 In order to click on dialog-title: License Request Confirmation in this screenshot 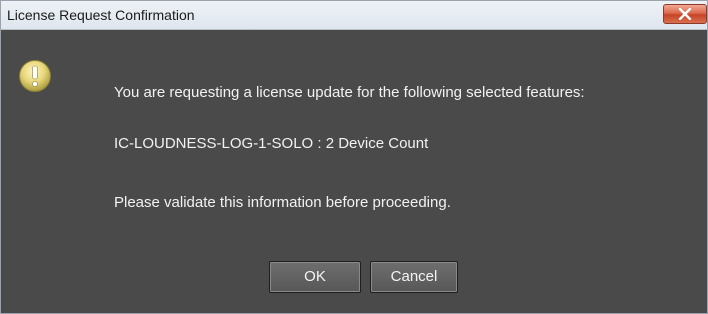, I will do `click(101, 15)`.